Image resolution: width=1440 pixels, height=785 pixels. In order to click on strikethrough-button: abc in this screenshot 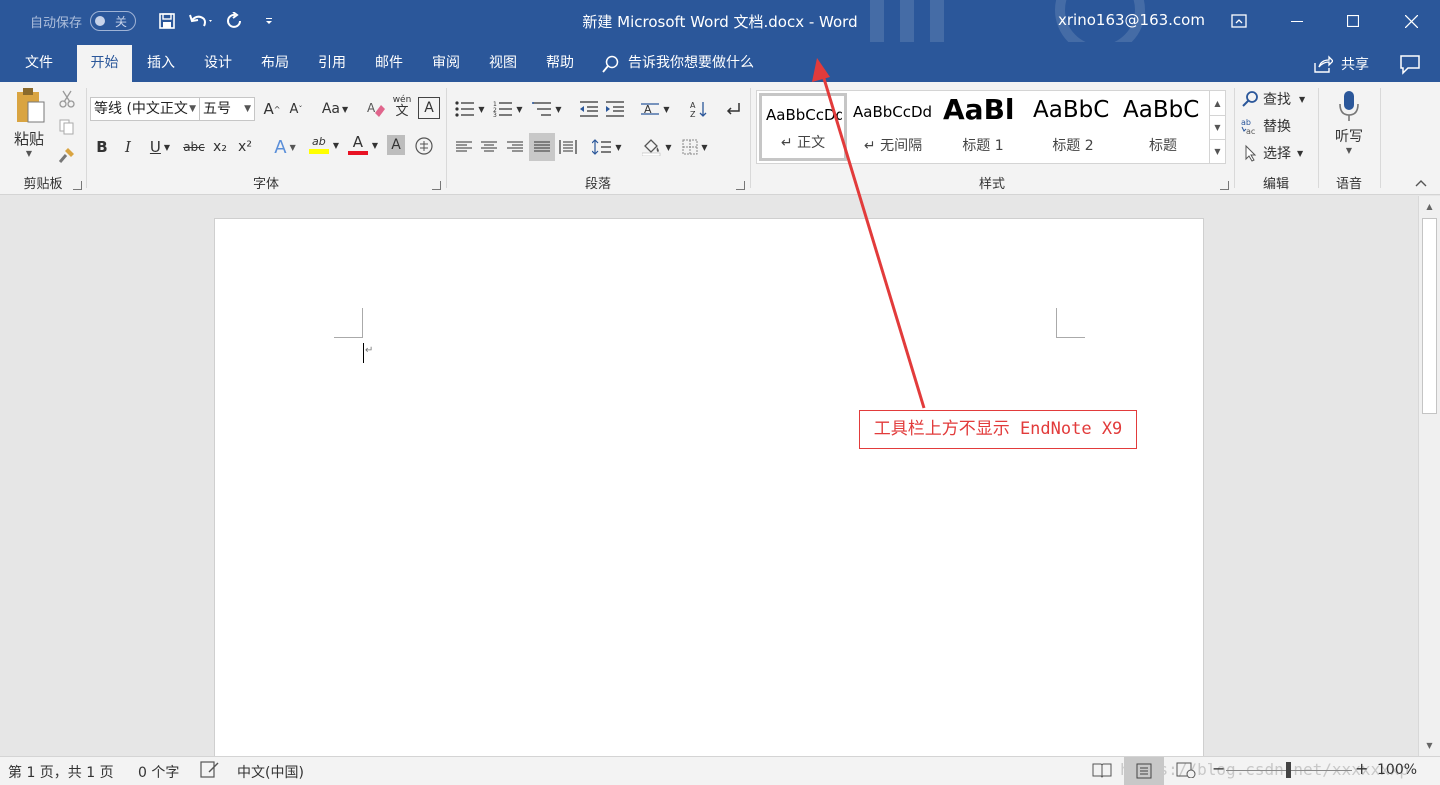, I will do `click(194, 147)`.